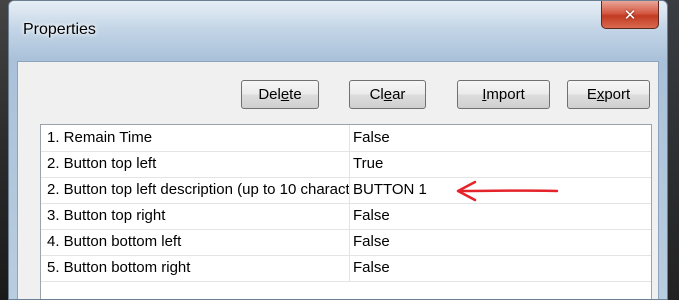  I want to click on export-button: Ex port, so click(608, 94).